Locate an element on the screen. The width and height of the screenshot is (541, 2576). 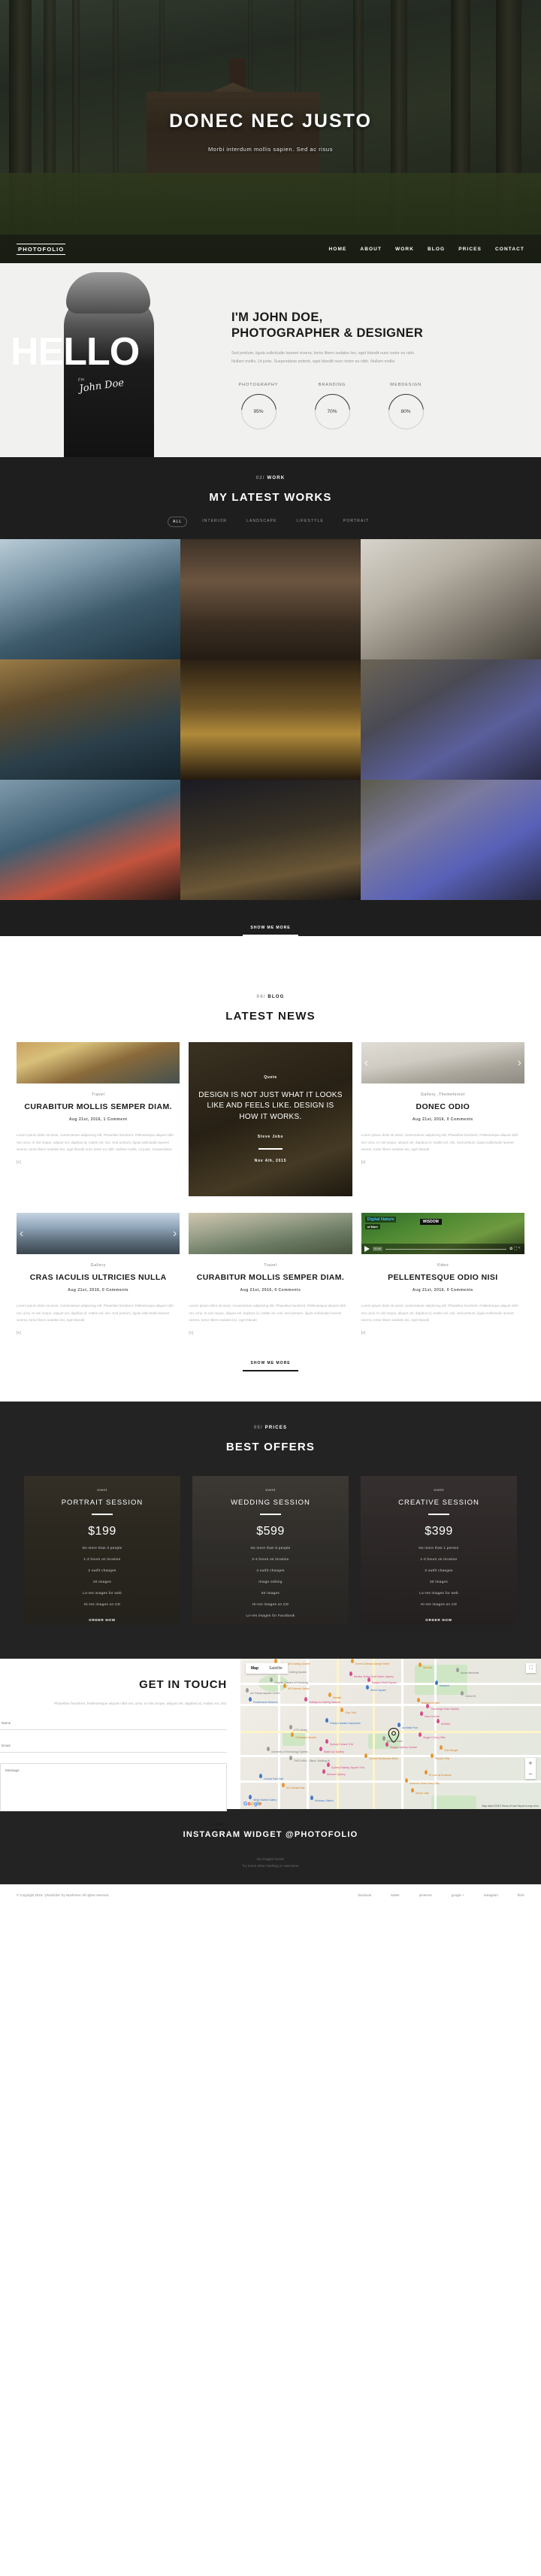
map-poi-label: Central Woolworths Metro is located at coordinates (383, 1758).